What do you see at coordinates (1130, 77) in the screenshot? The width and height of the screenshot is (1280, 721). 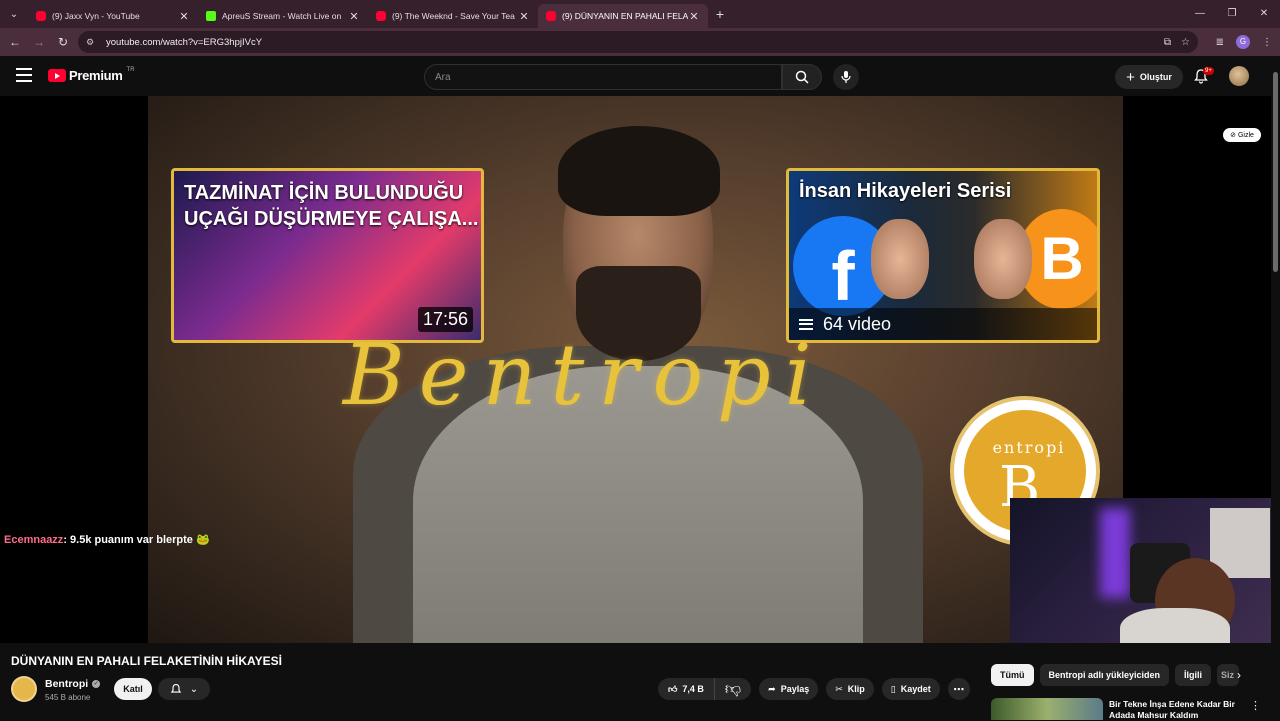 I see `plus-icon: +` at bounding box center [1130, 77].